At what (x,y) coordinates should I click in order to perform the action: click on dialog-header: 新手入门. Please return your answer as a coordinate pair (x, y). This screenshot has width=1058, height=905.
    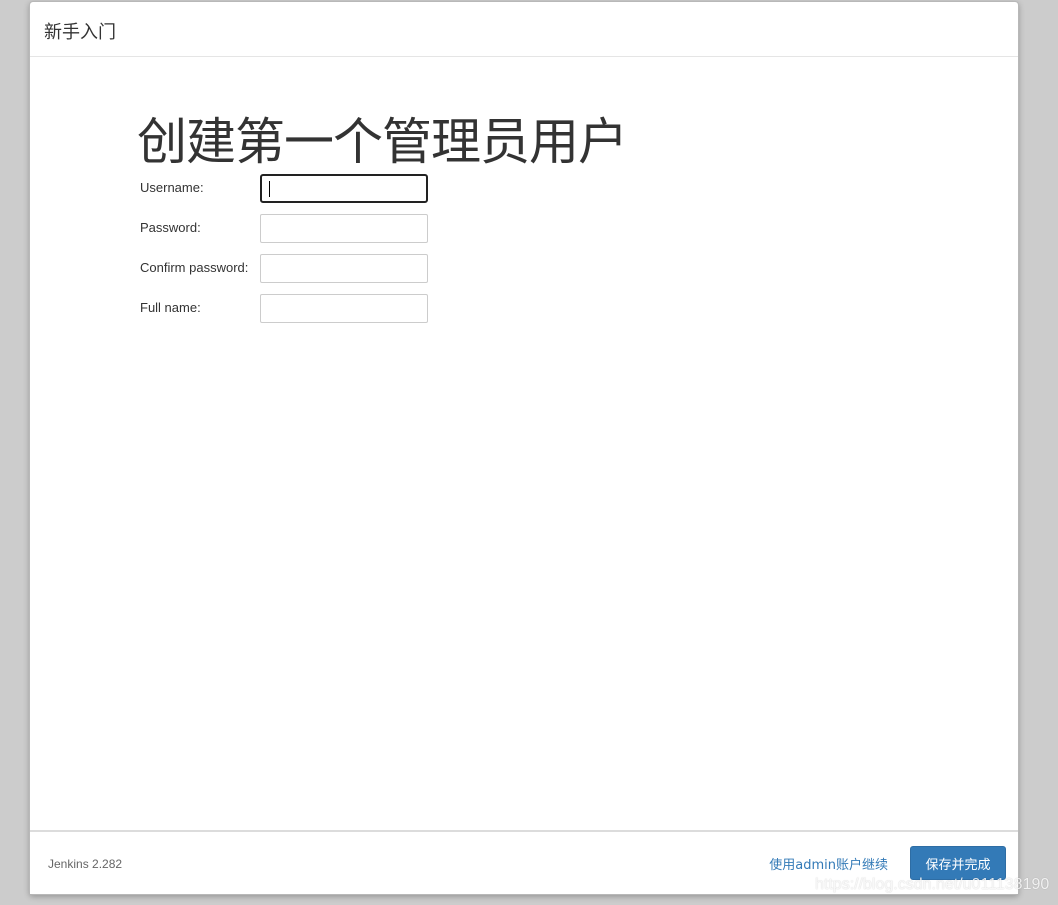
    Looking at the image, I should click on (524, 29).